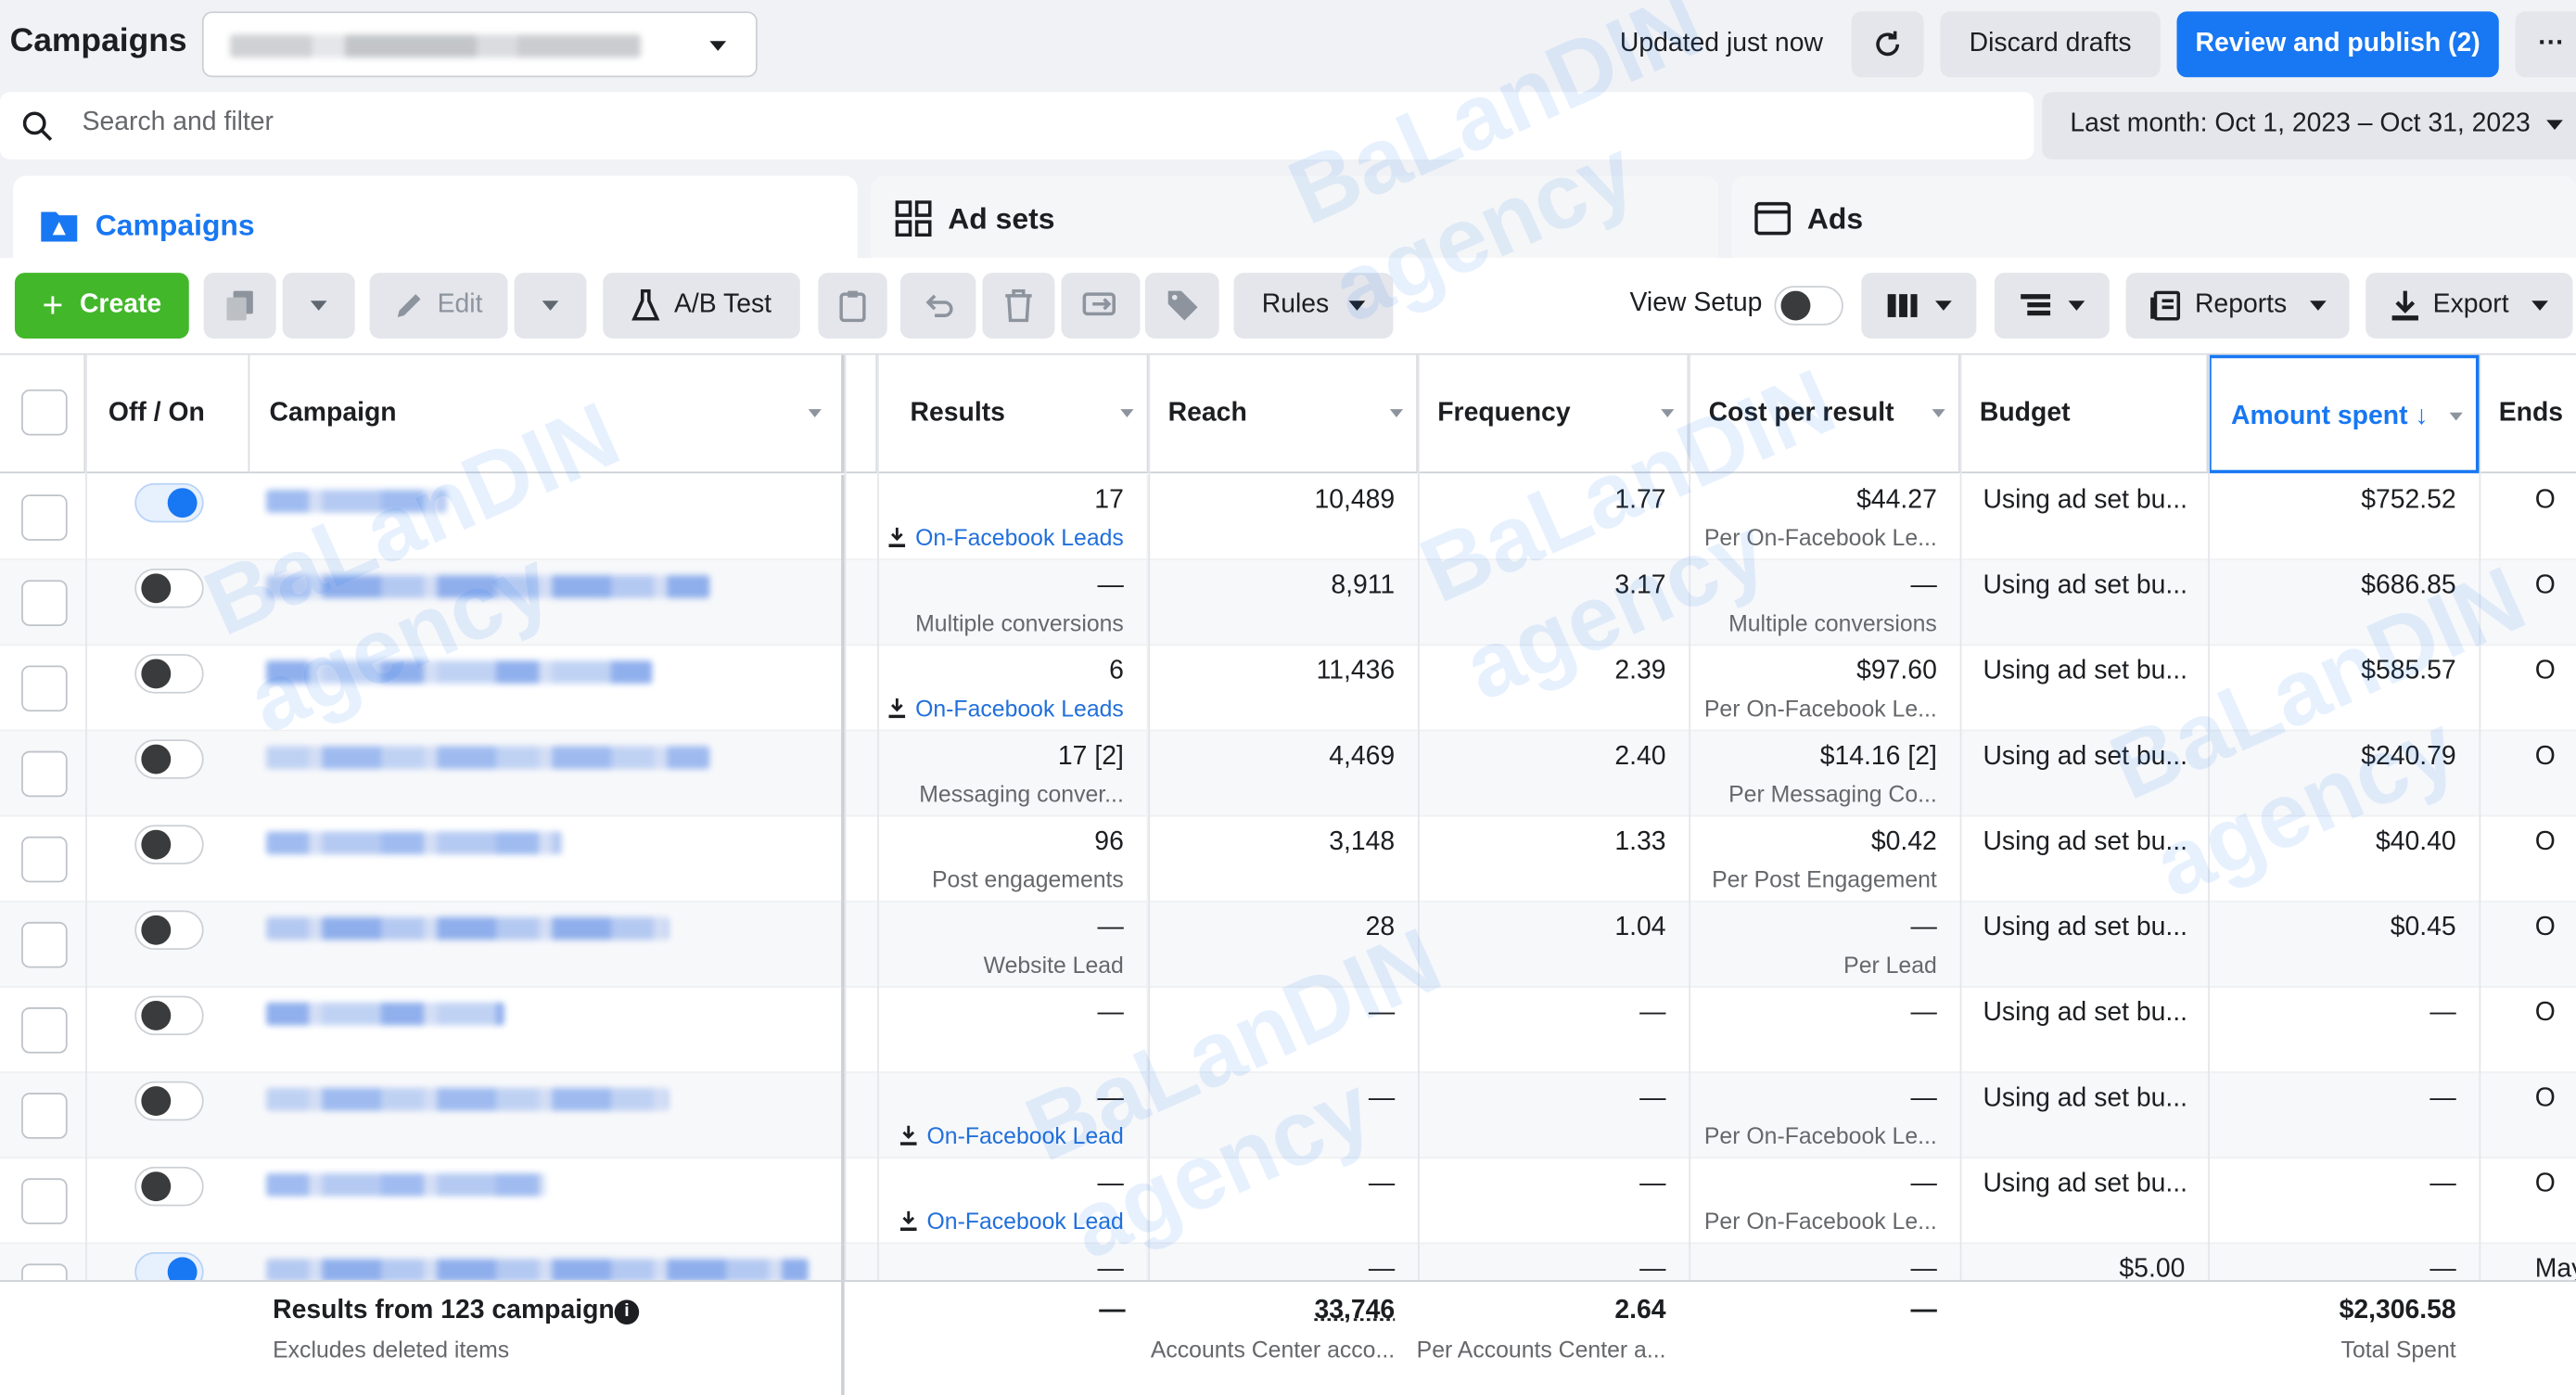 This screenshot has height=1395, width=2576. Describe the element at coordinates (45, 412) in the screenshot. I see `select-all-checkbox` at that location.